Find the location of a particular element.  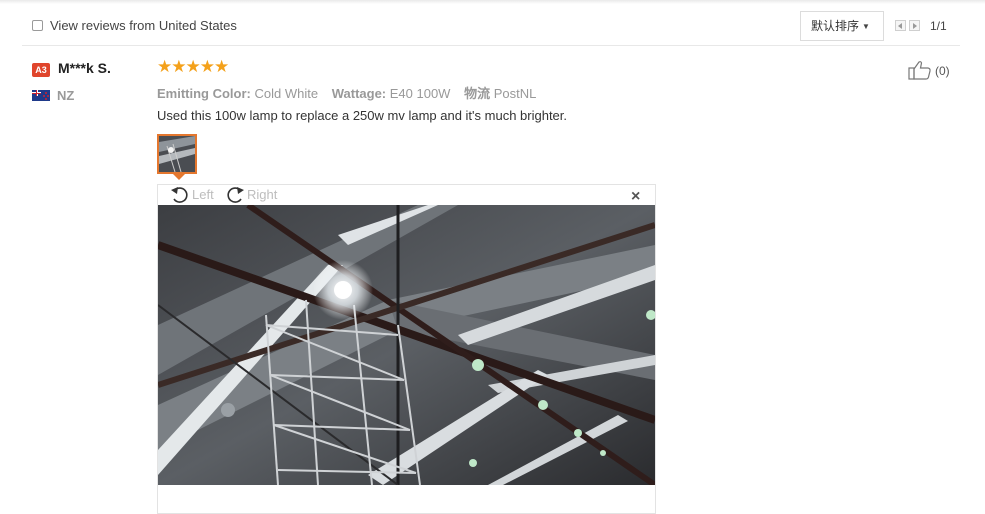

sku-color-label: Emitting Color: is located at coordinates (204, 93).